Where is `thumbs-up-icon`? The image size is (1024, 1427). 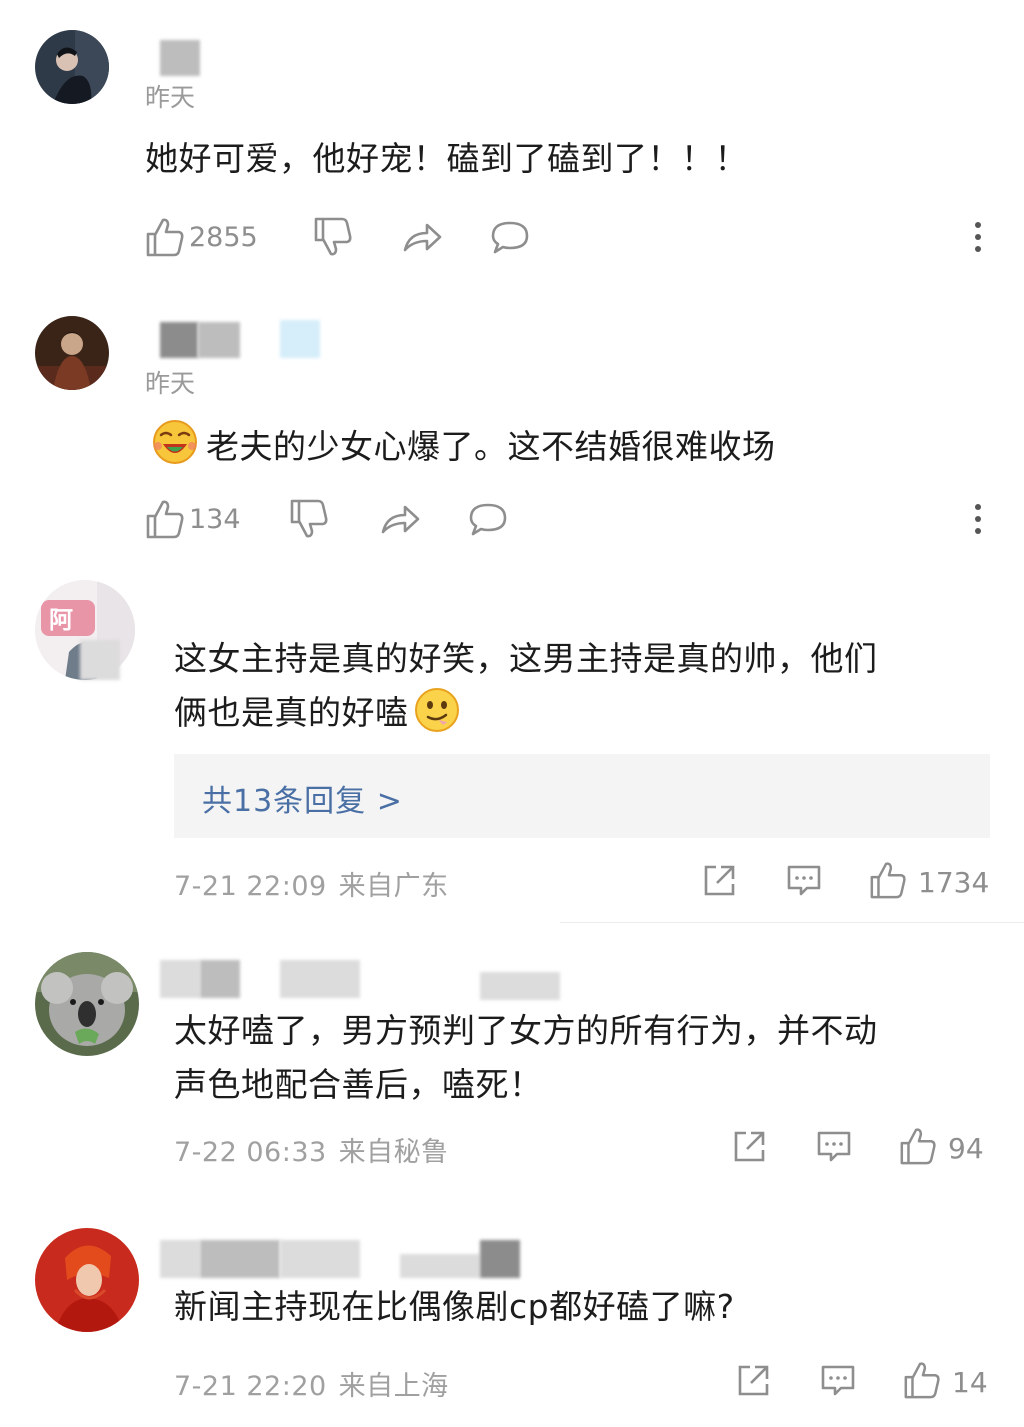
thumbs-up-icon is located at coordinates (922, 1382).